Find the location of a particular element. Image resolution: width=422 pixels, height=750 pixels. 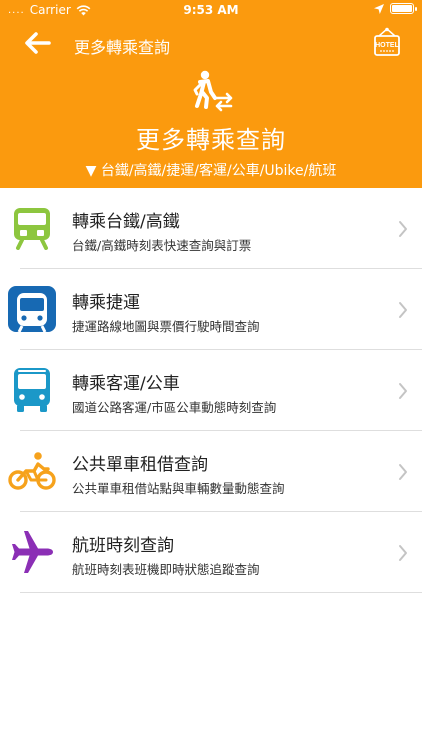

item-description: 捷運路線地圖與票價行駛時間查詢 is located at coordinates (166, 326).